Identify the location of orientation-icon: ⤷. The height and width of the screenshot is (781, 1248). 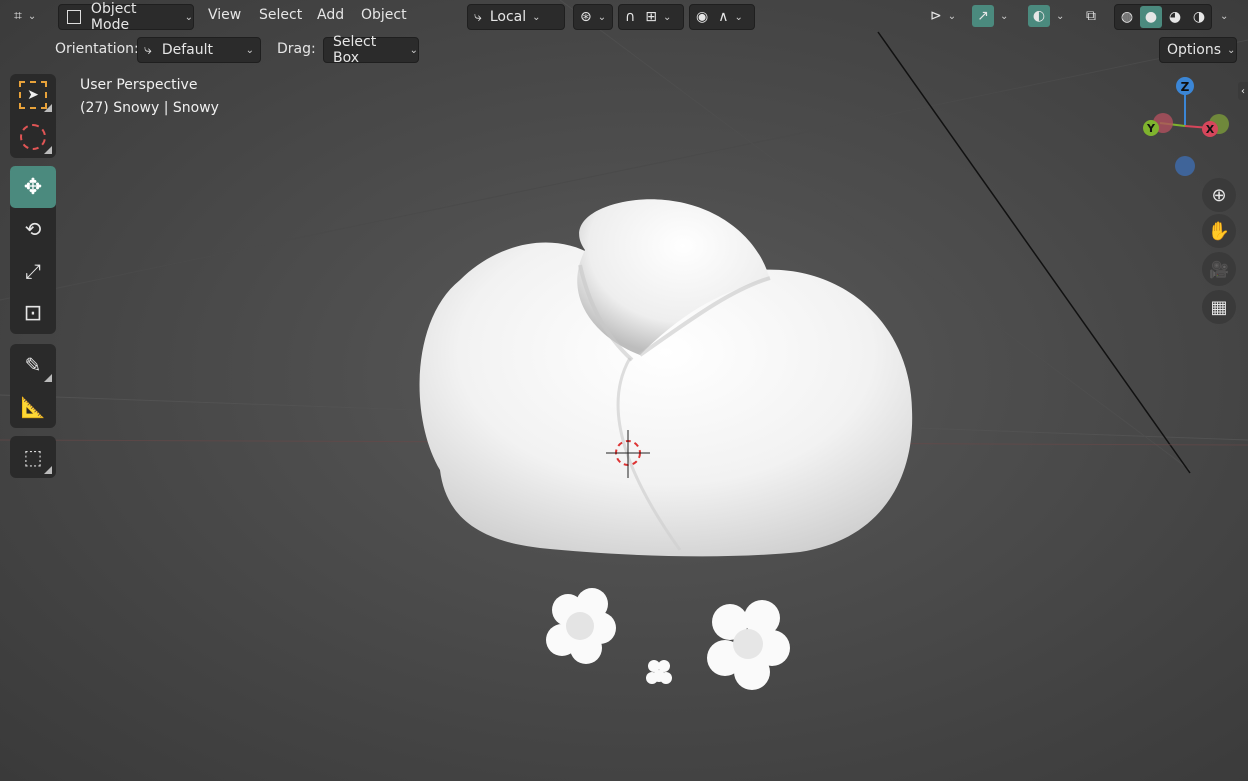
(148, 50).